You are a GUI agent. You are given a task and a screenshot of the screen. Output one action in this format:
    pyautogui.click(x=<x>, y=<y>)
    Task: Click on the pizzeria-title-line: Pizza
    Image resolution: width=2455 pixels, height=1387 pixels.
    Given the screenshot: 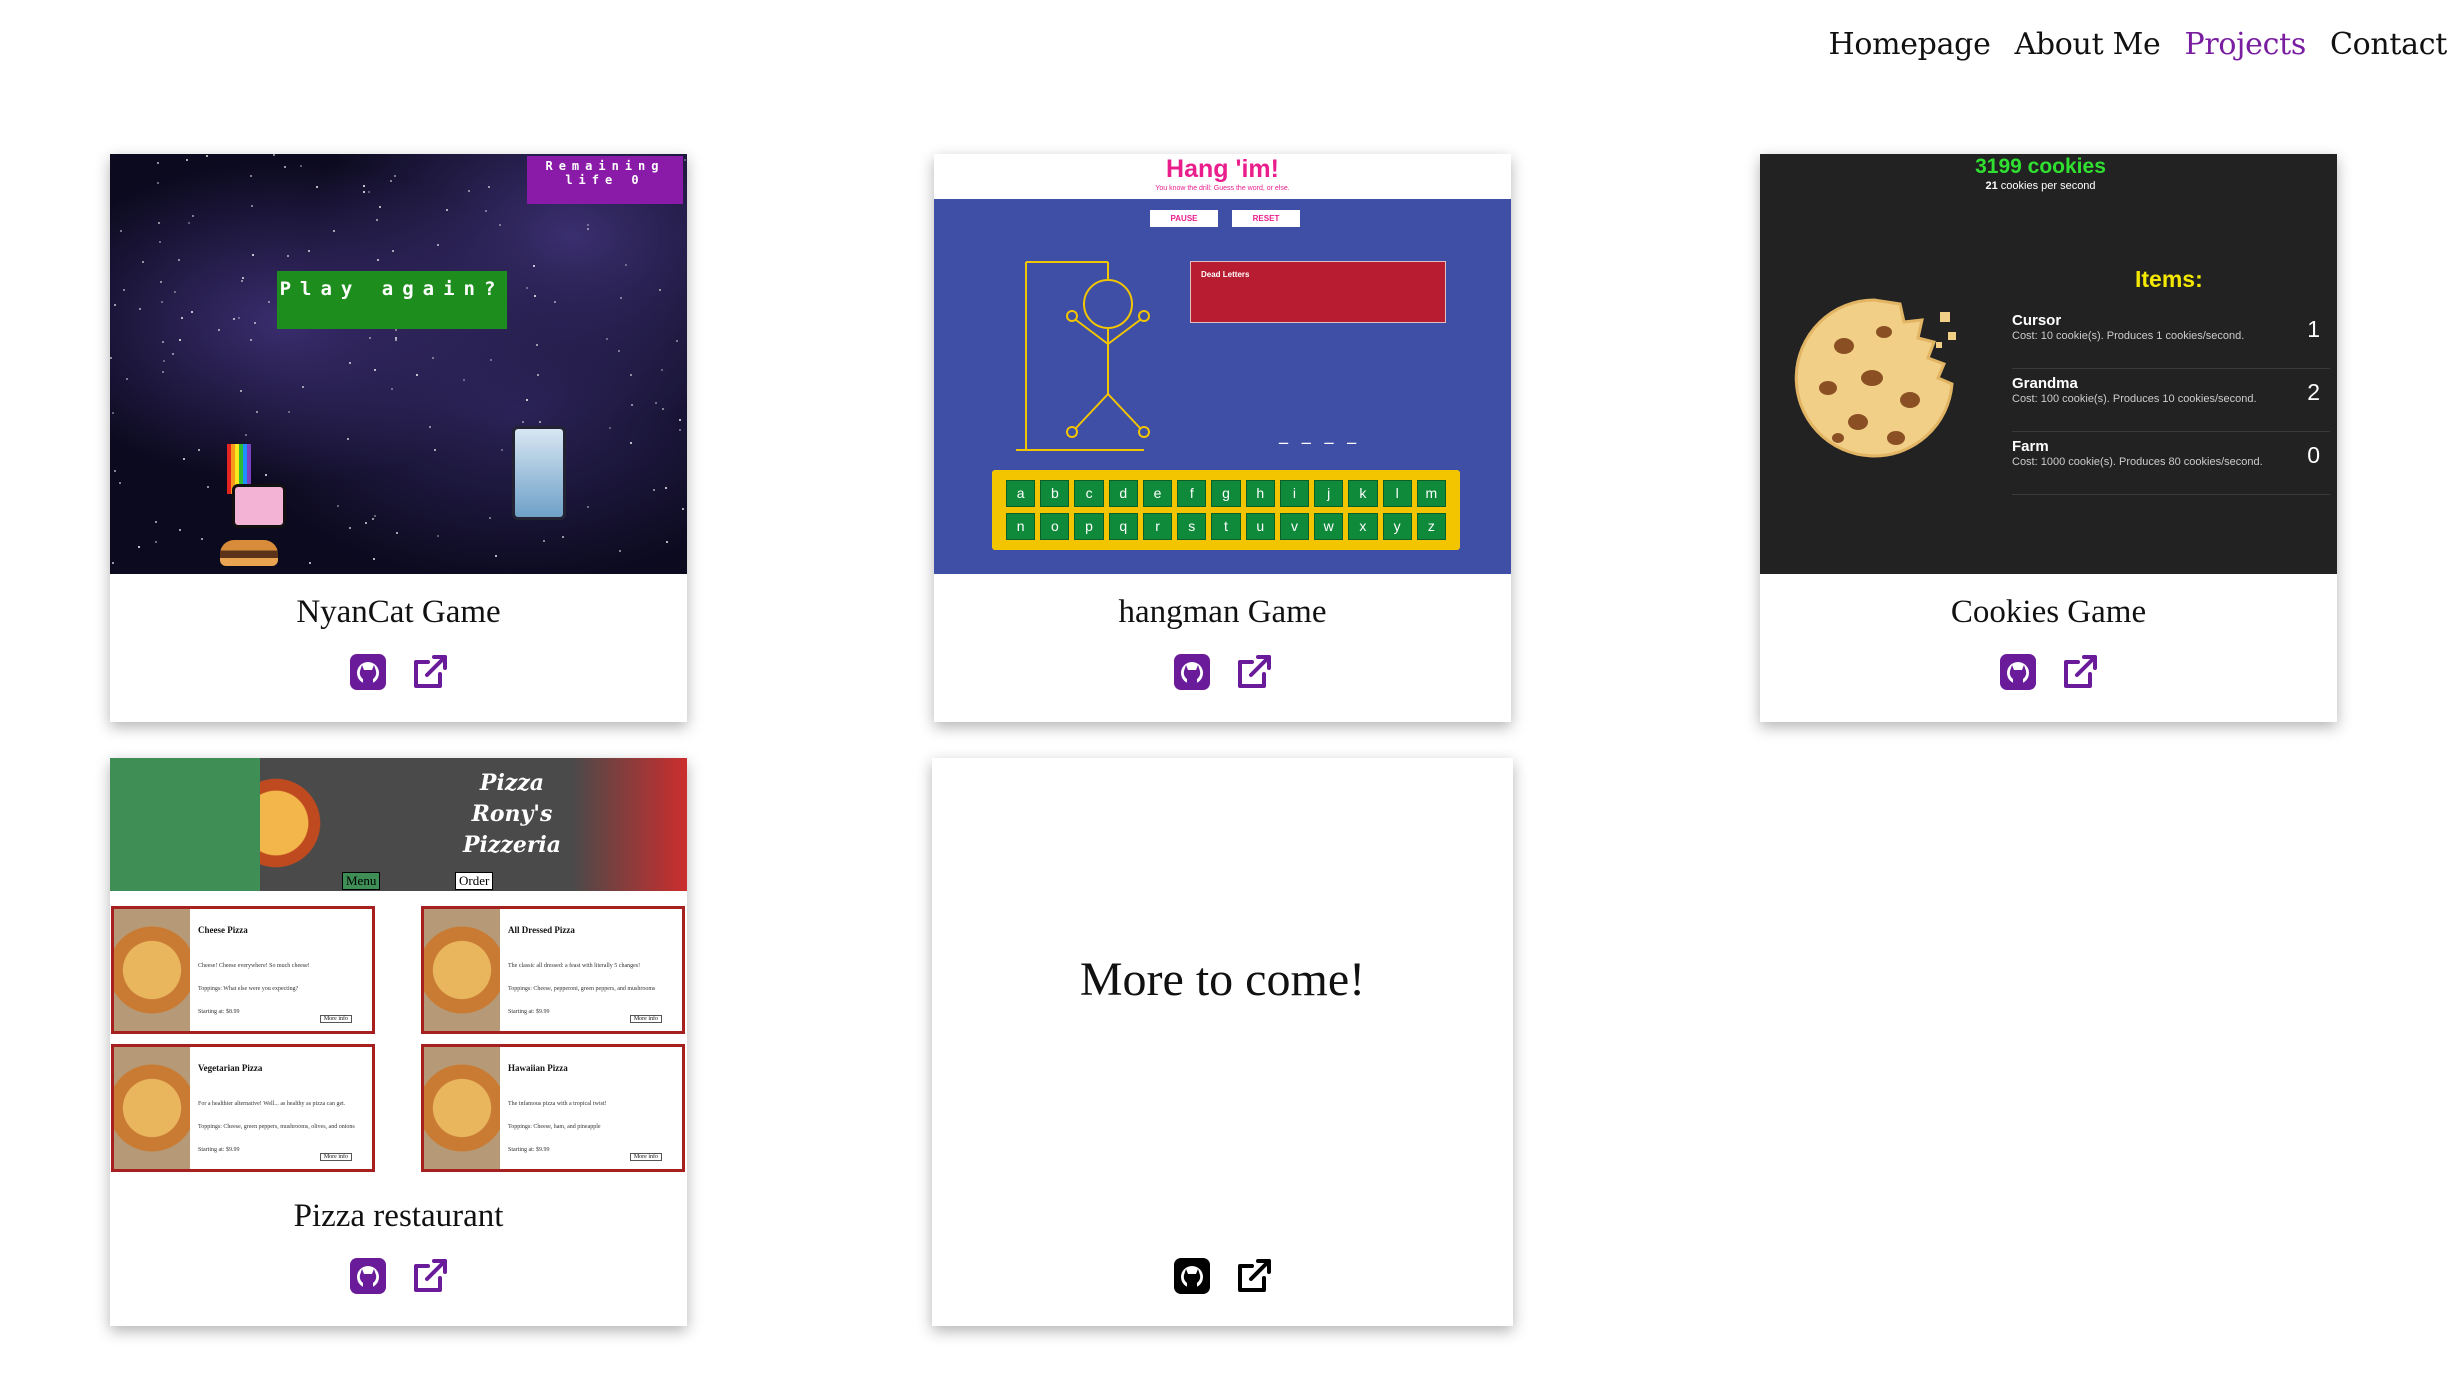 What is the action you would take?
    pyautogui.click(x=512, y=783)
    